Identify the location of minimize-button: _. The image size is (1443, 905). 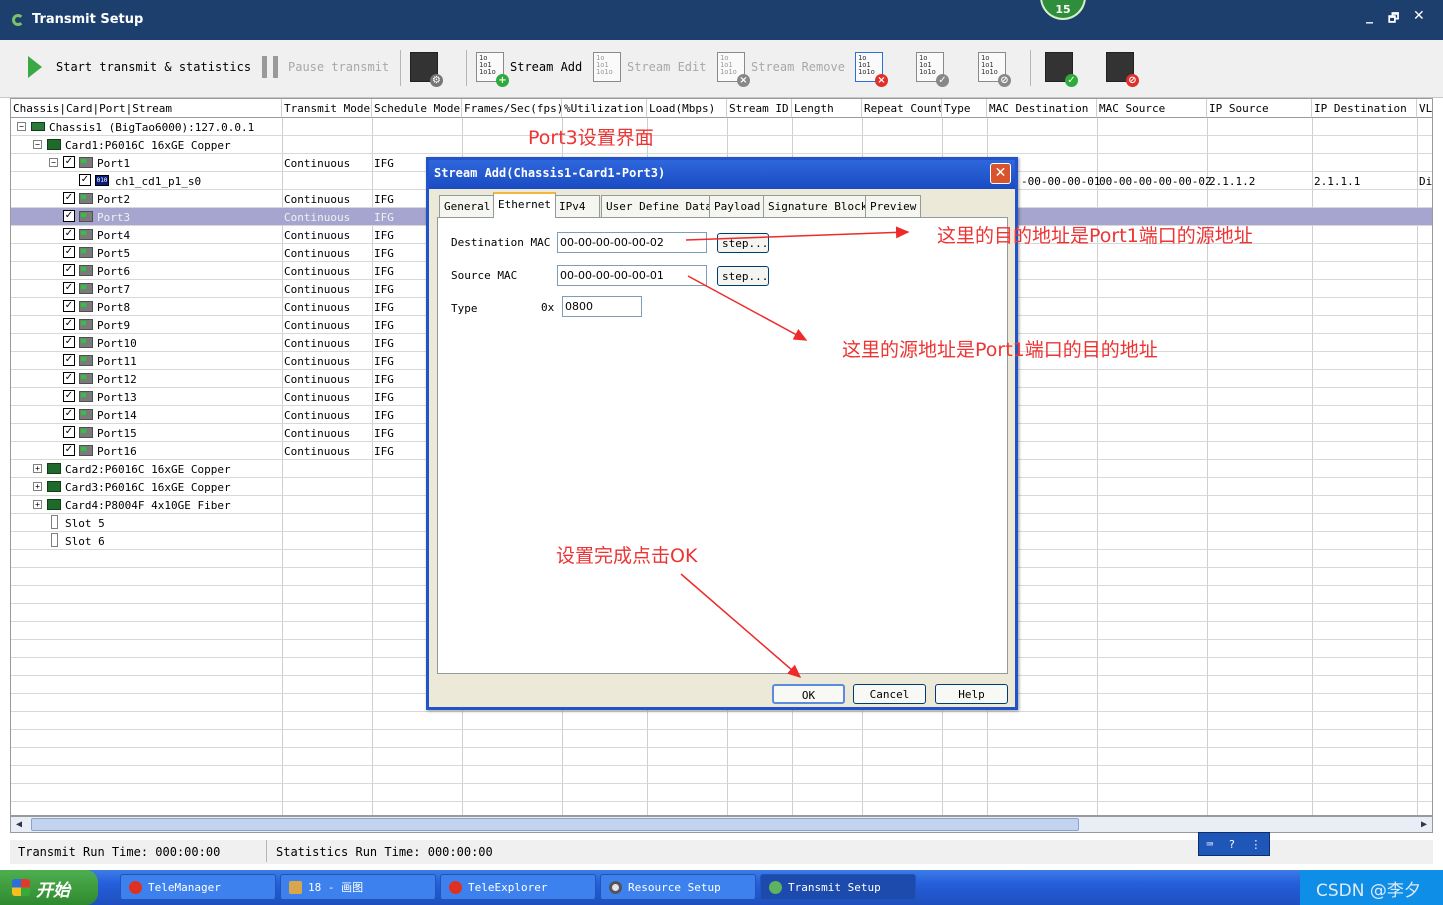
(1369, 16).